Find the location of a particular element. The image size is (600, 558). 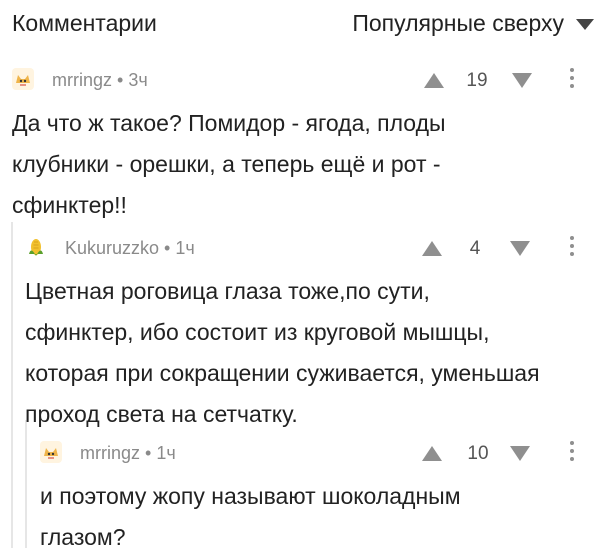

comment-text-line: Да что ж такое? Помидор - ягода, плоды is located at coordinates (229, 123).